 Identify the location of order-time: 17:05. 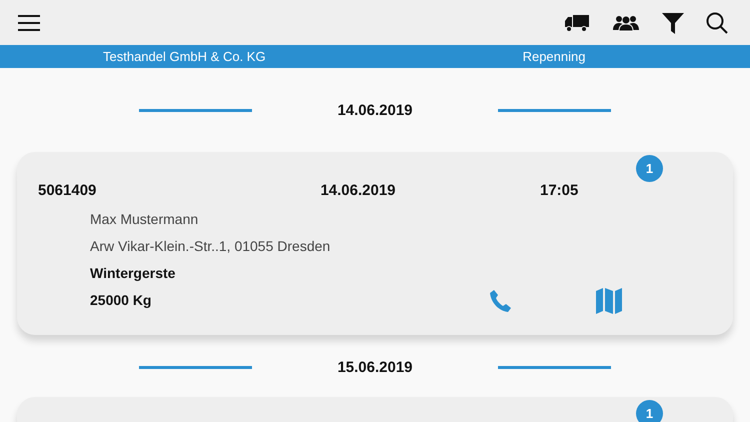
(559, 191).